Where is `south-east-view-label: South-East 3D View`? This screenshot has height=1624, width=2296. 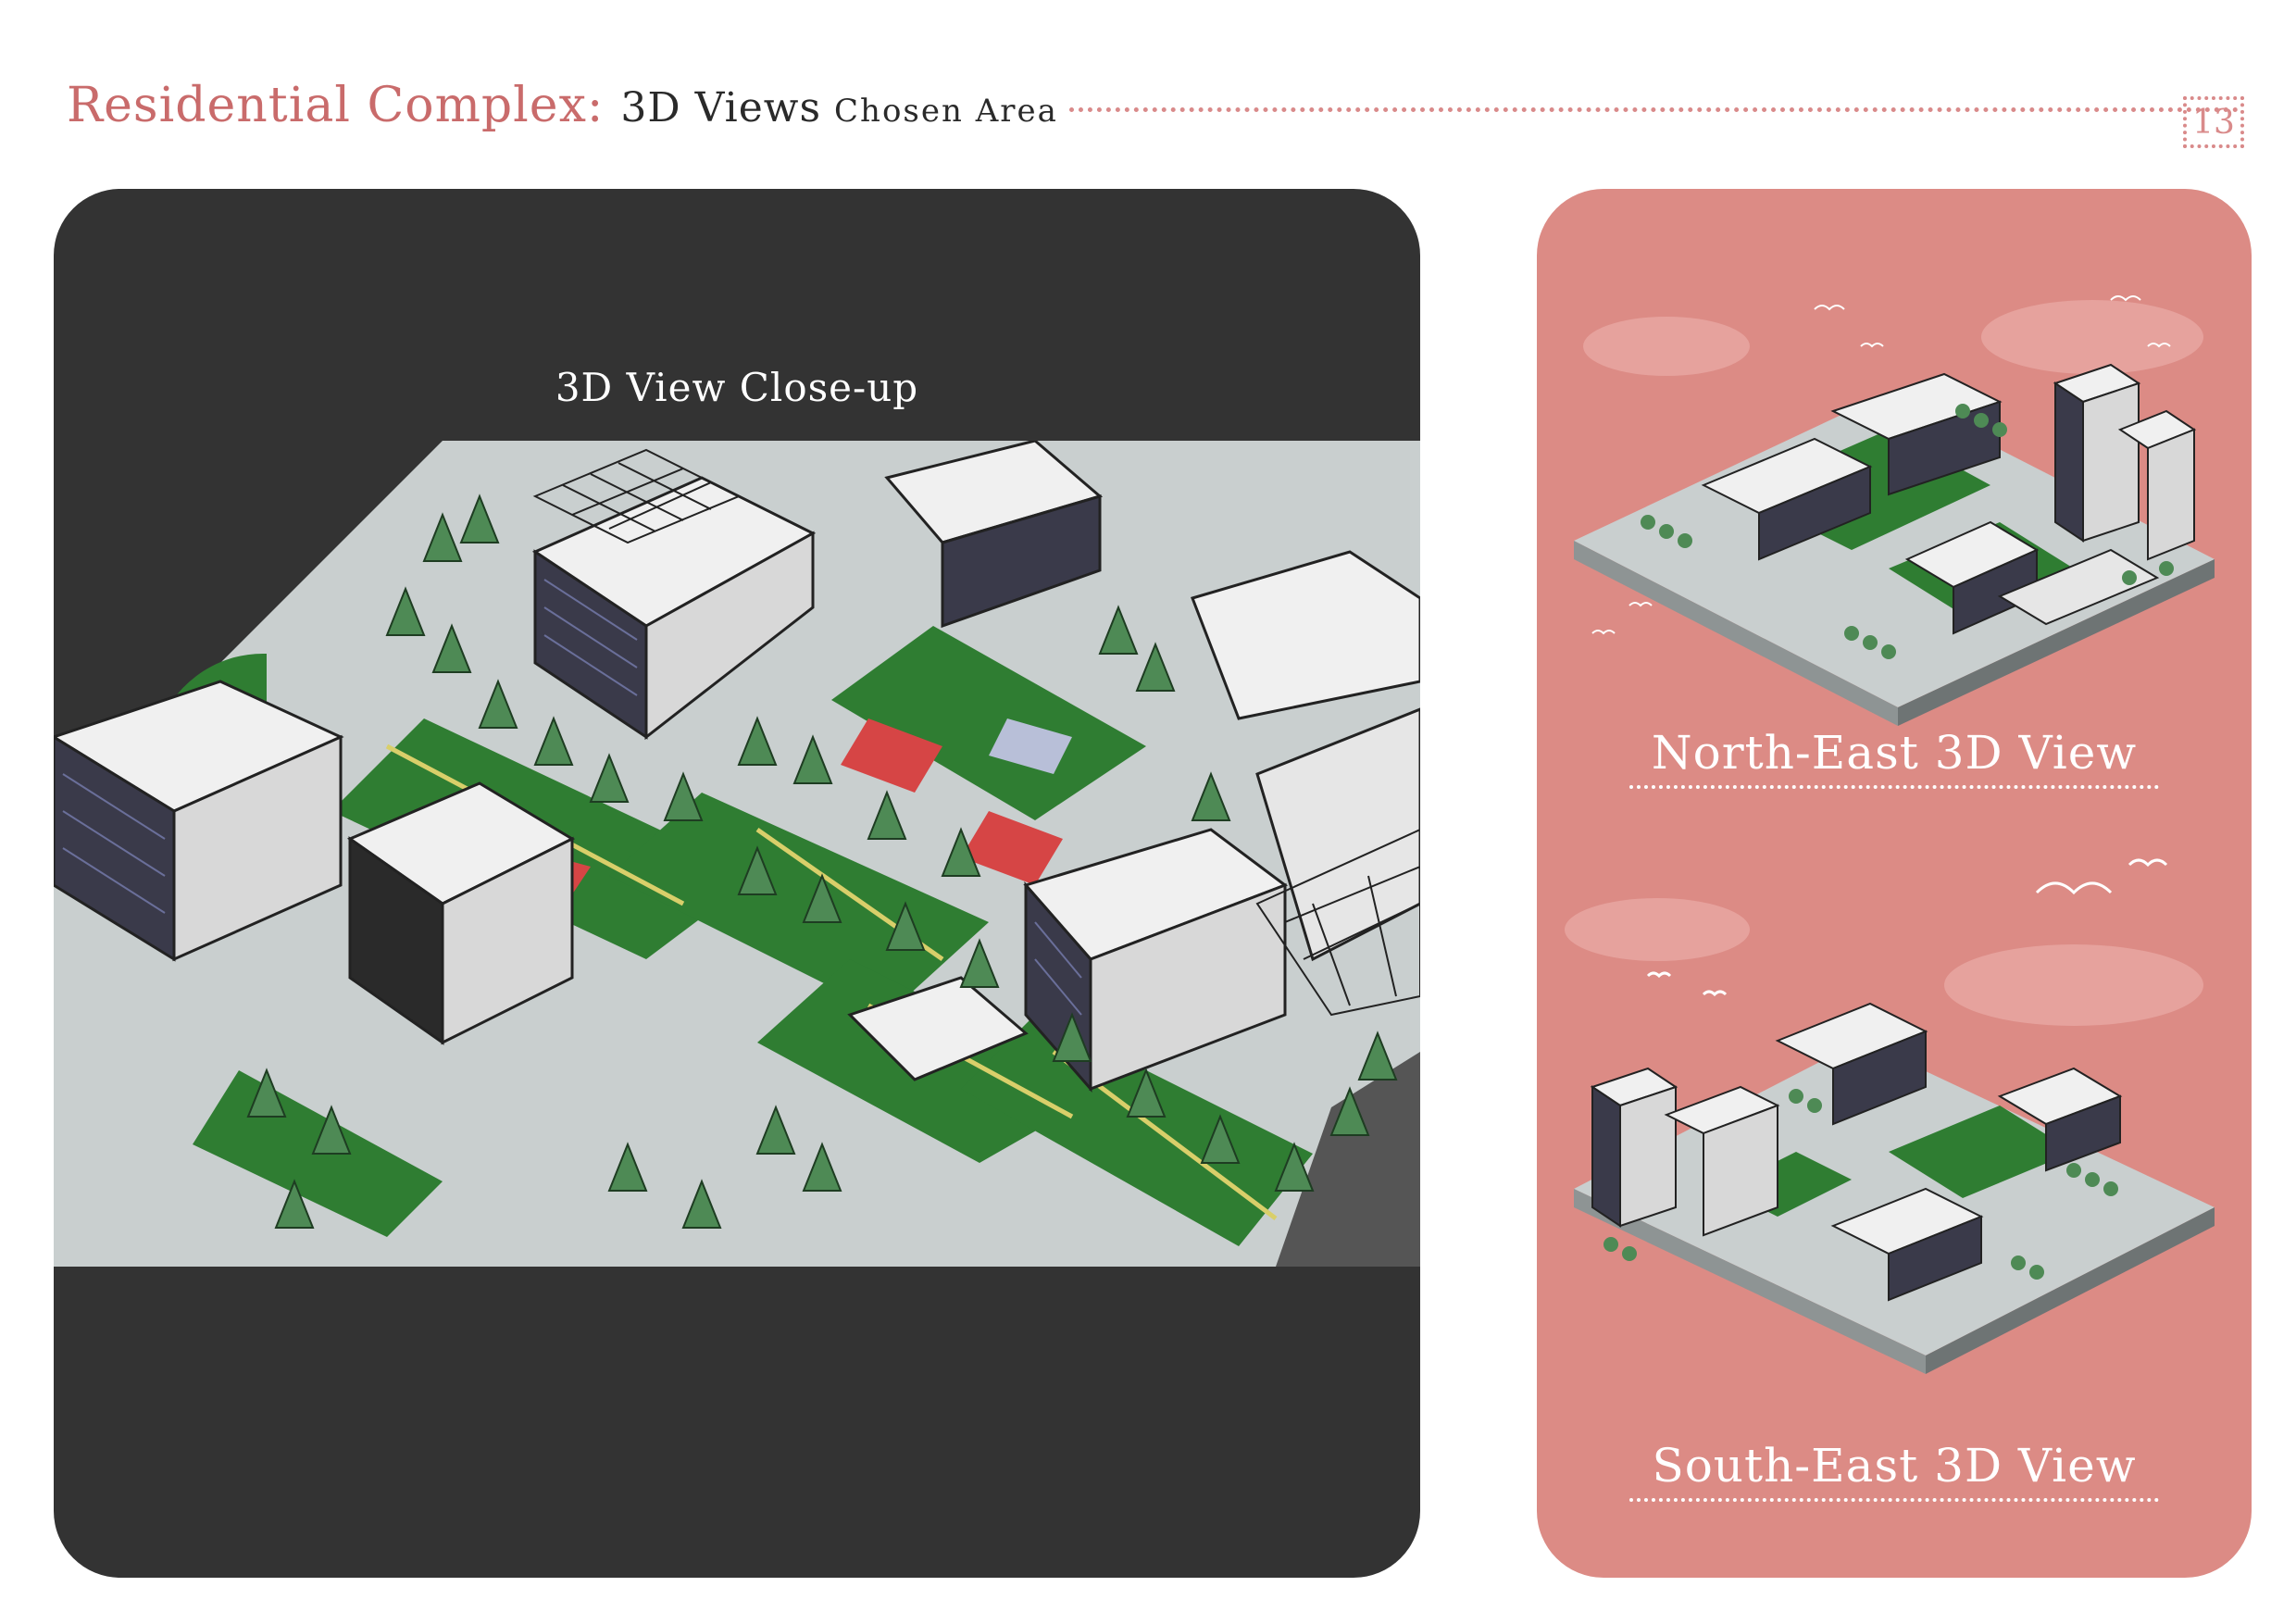 south-east-view-label: South-East 3D View is located at coordinates (1894, 1470).